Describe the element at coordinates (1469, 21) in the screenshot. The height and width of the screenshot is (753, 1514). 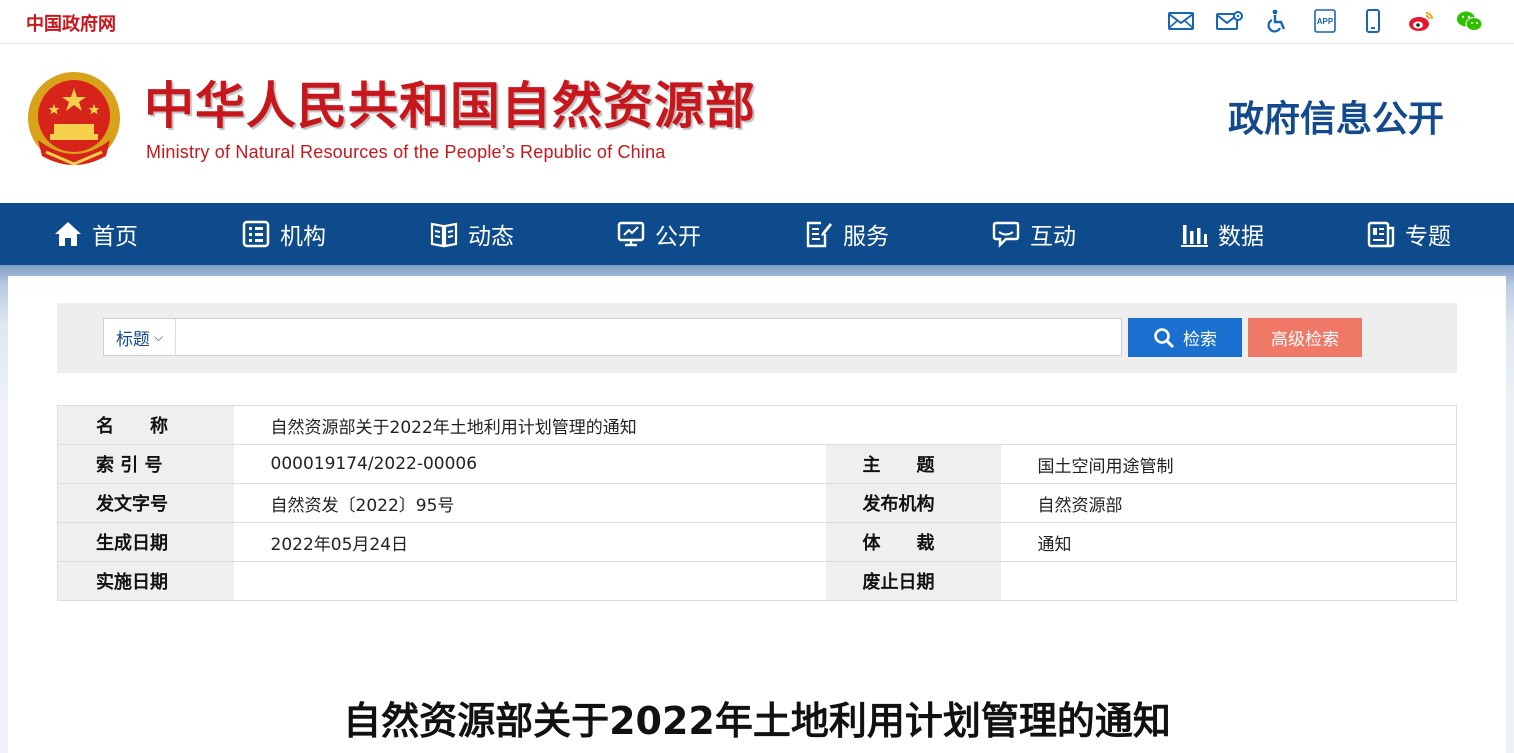
I see `wechat-icon` at that location.